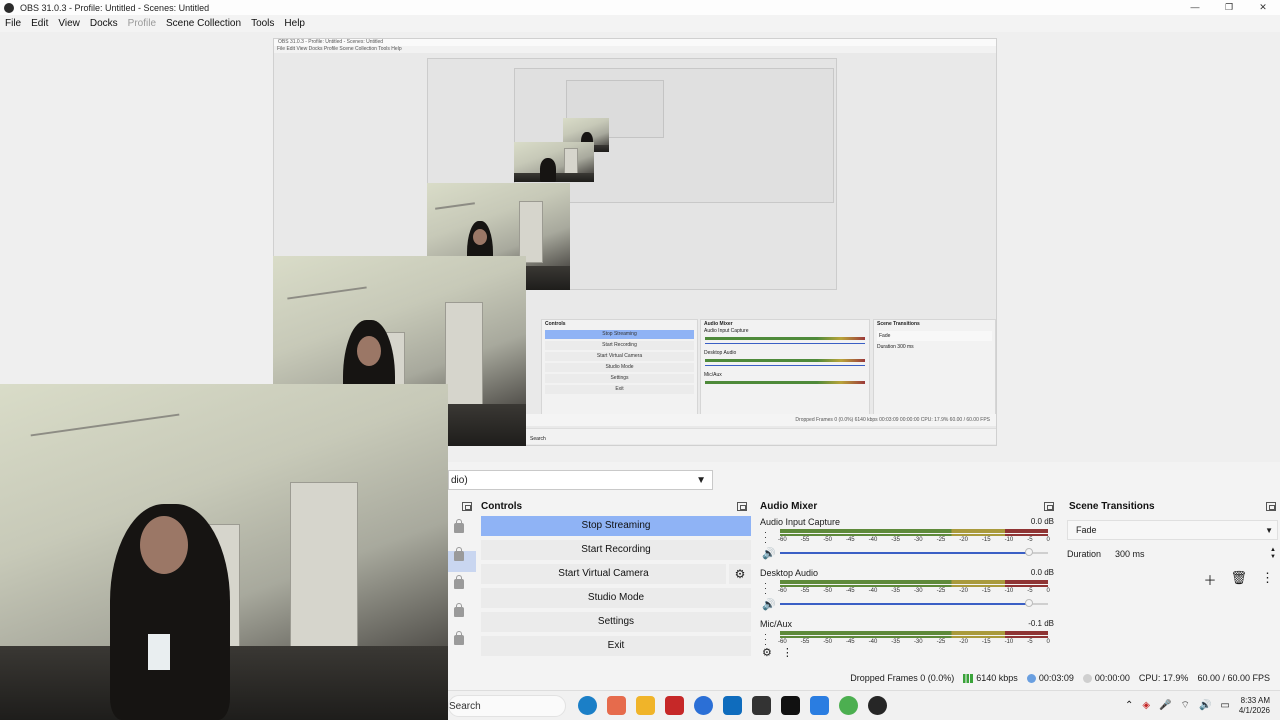 This screenshot has height=720, width=1280. What do you see at coordinates (1195, 7) in the screenshot?
I see `minimize-button: —` at bounding box center [1195, 7].